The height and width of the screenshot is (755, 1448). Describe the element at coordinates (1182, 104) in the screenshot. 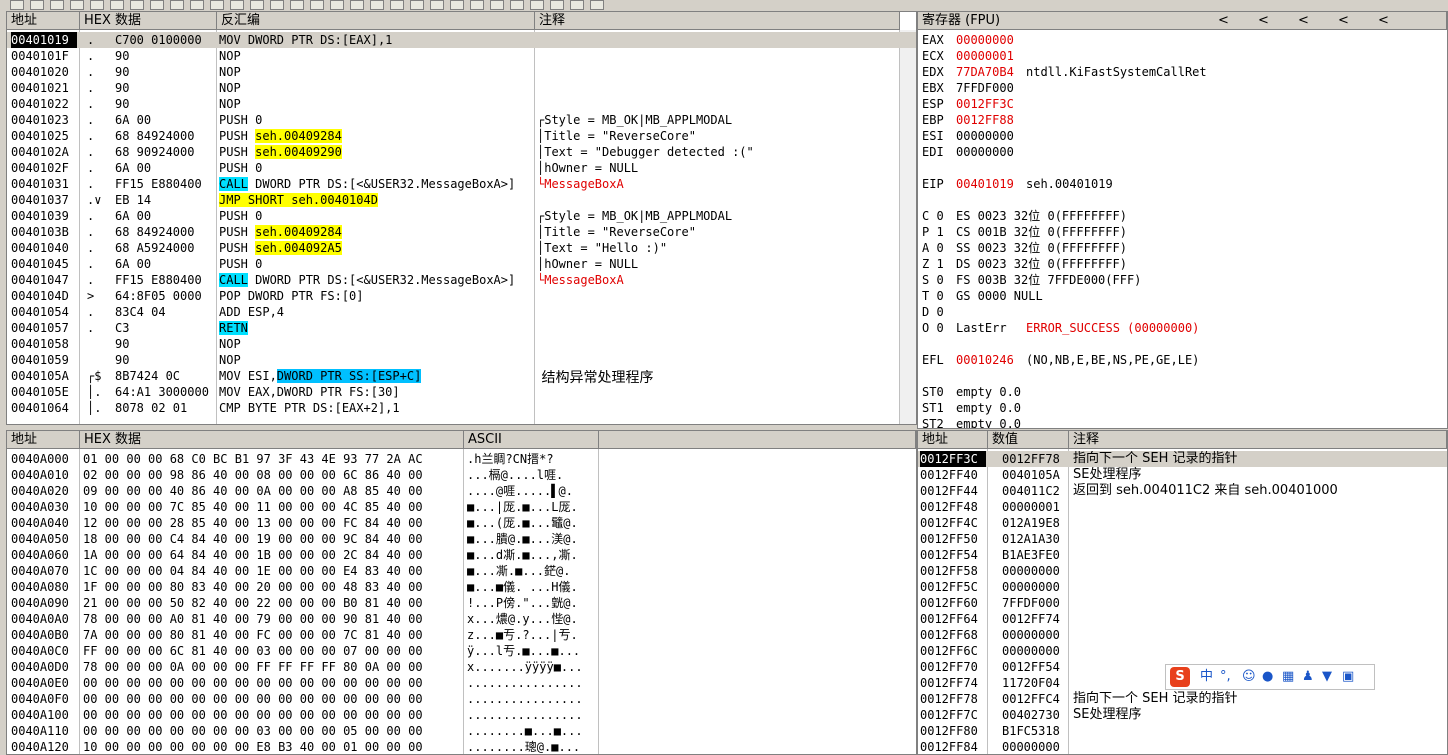

I see `register-row: ESP 0012FF3C` at that location.